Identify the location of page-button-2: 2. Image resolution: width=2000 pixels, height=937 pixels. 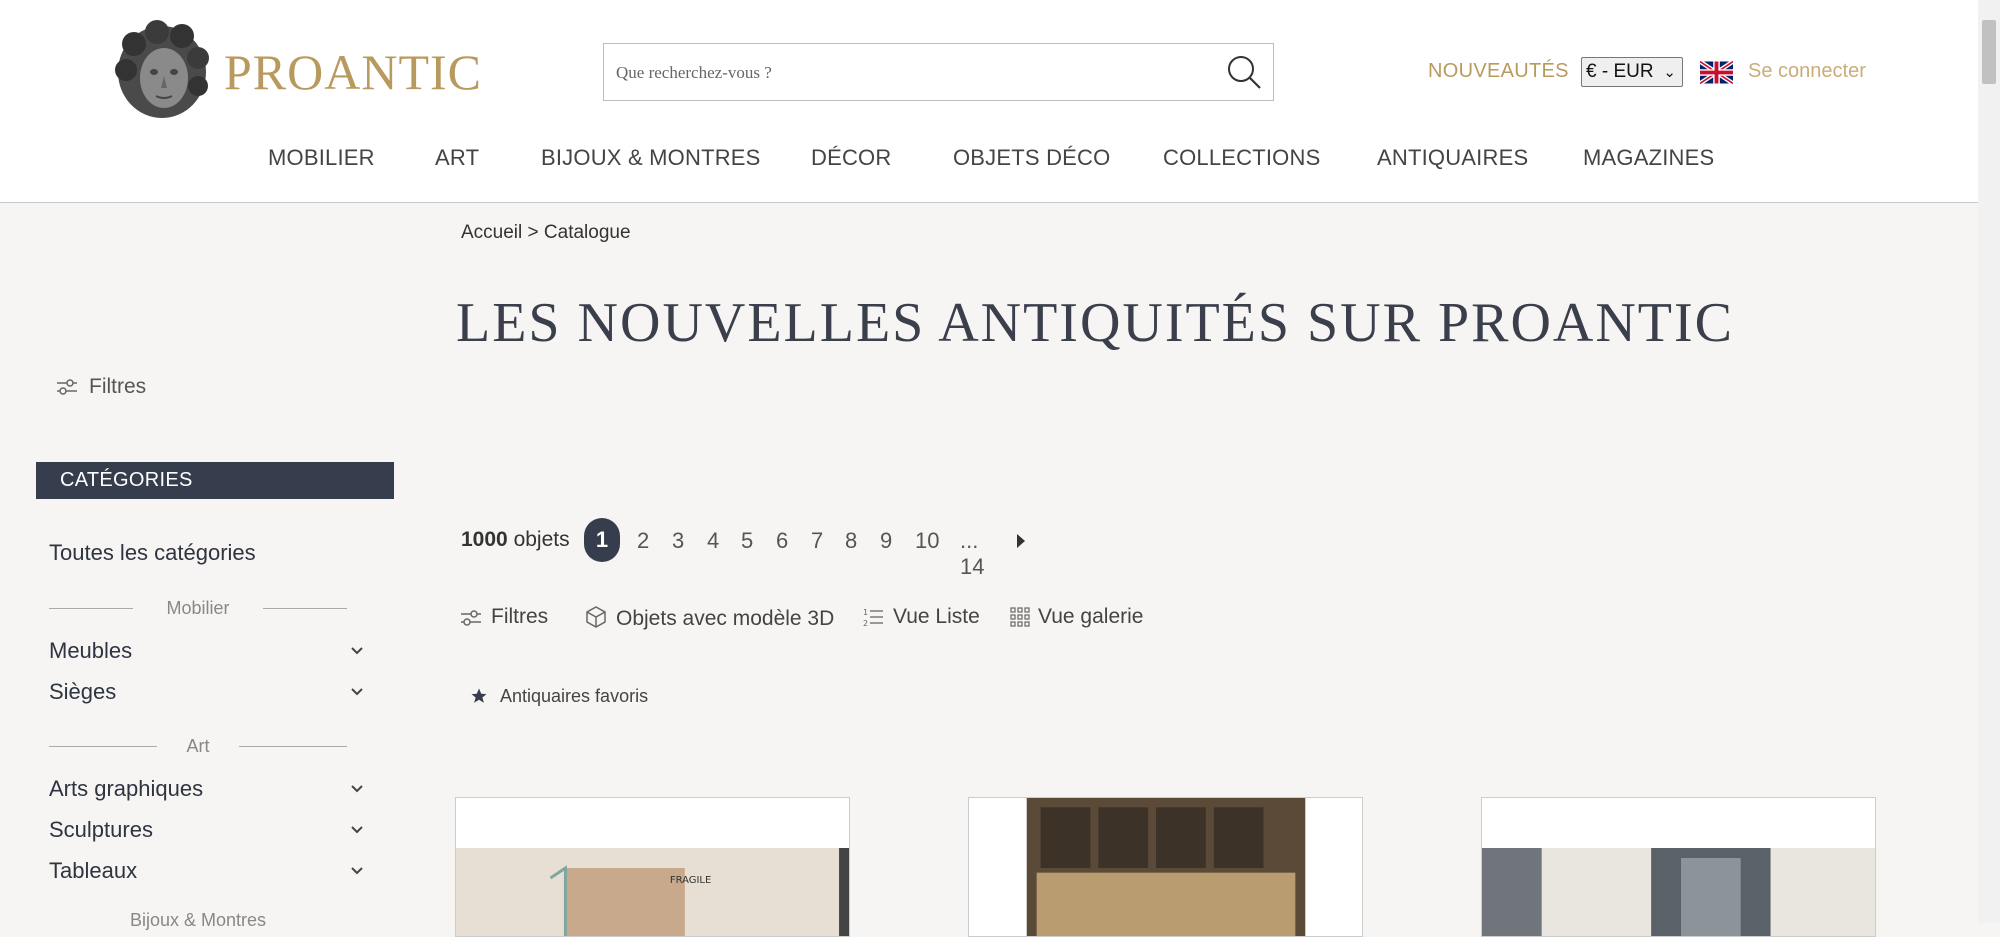
(643, 541).